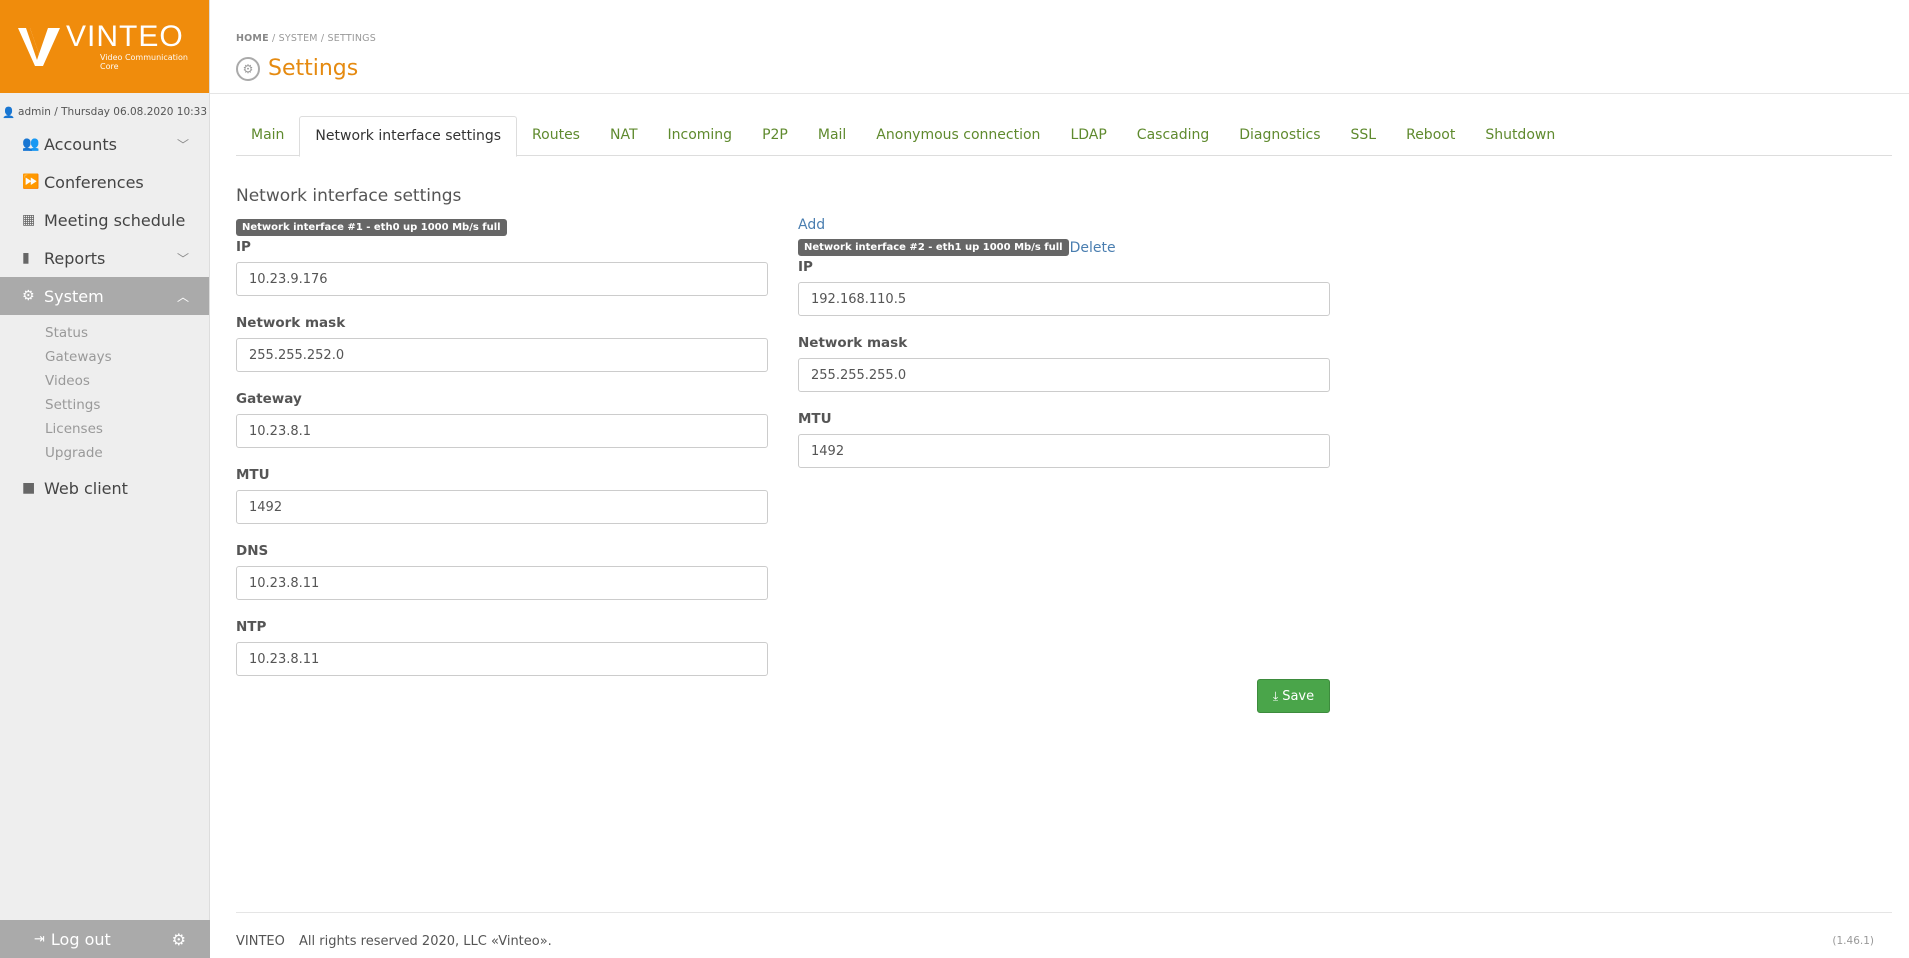  I want to click on logout-button: Log out, so click(81, 939).